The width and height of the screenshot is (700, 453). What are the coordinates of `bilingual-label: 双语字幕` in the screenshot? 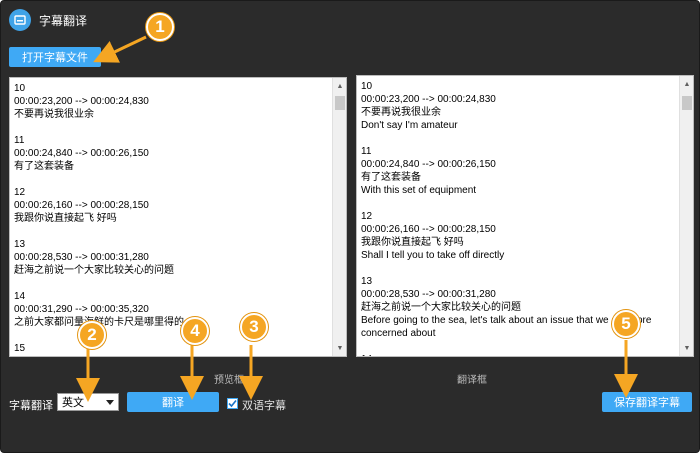 It's located at (264, 405).